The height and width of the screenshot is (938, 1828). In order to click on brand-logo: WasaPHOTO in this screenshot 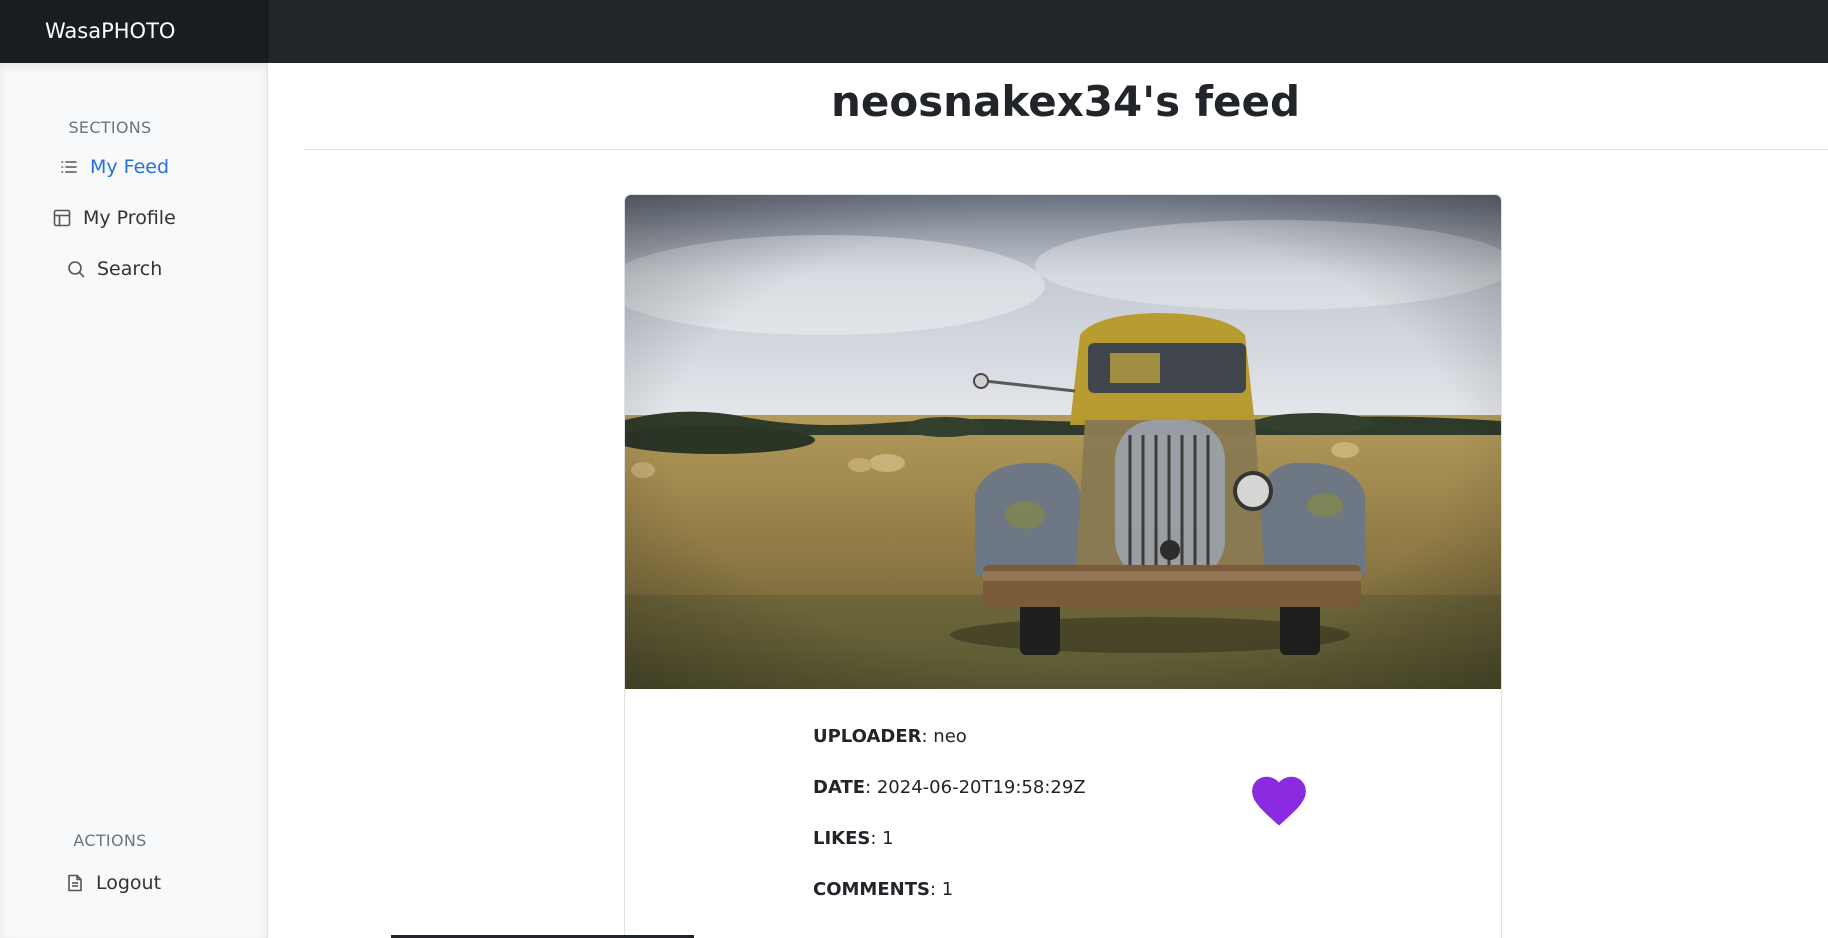, I will do `click(134, 31)`.